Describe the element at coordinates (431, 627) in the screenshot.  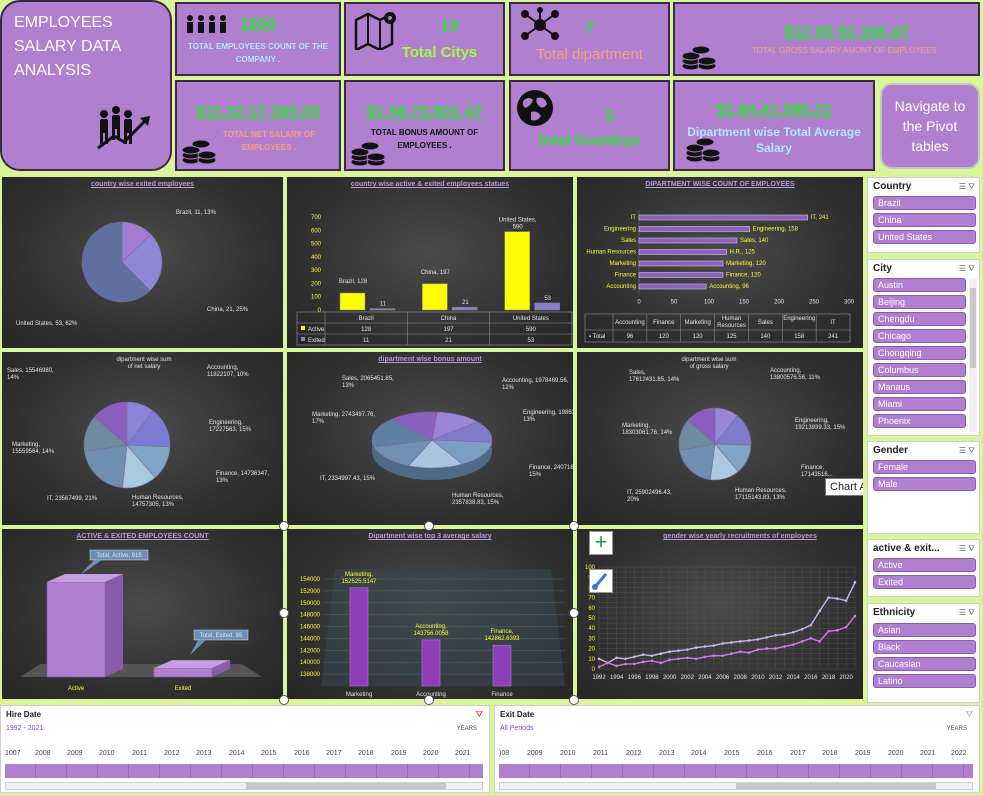
I see `data-label: Accounting,` at that location.